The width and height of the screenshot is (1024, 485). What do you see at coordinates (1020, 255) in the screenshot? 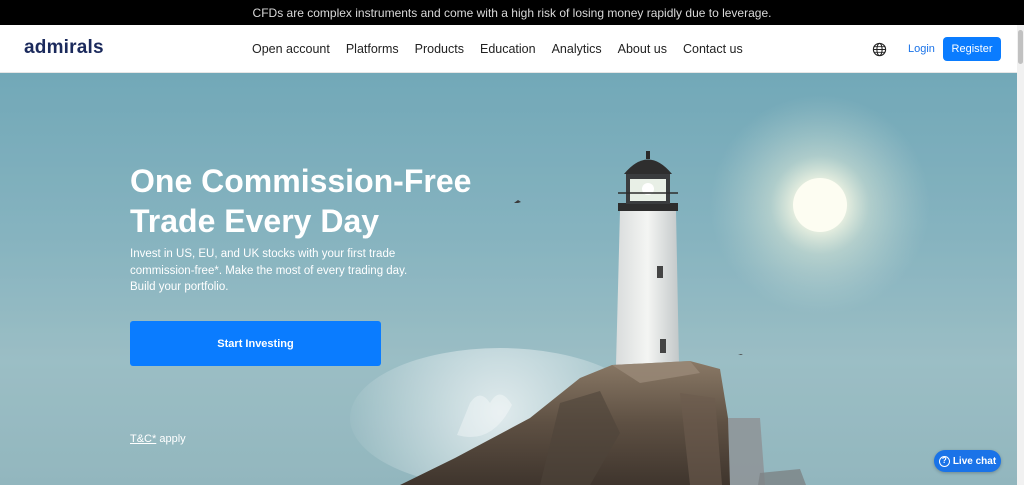
I see `scrollbar-track` at bounding box center [1020, 255].